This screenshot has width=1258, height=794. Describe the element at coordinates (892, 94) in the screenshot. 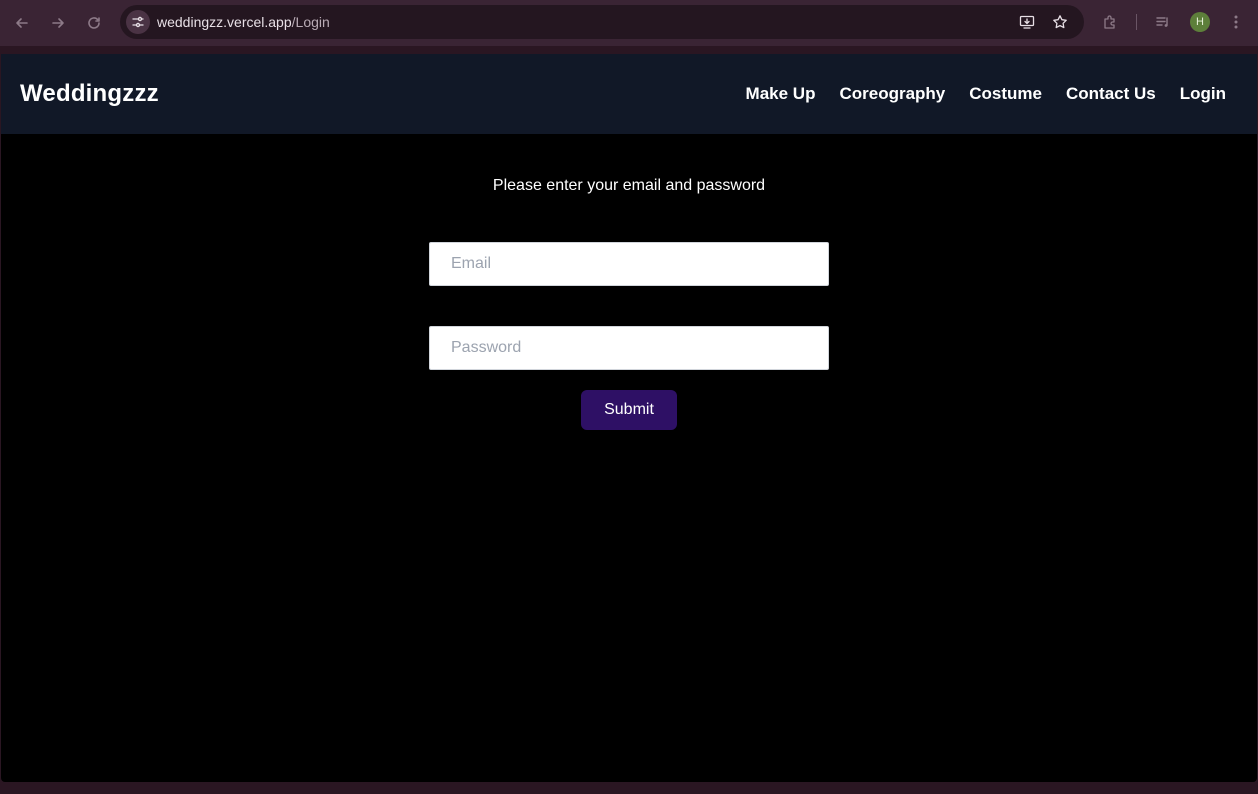

I see `nav-link-coreography: Coreography` at that location.